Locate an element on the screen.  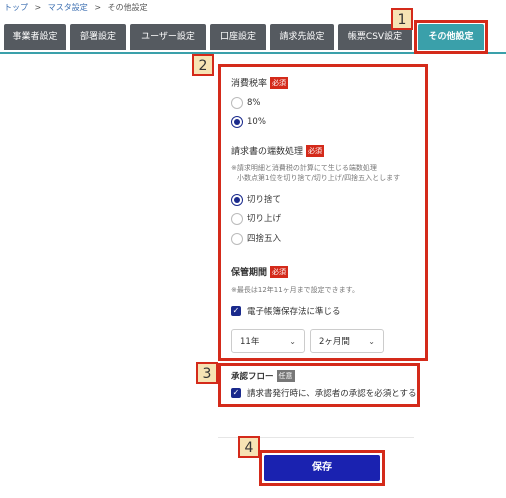
approval-required-label: 請求書発行時に、承認者の承認を必須とする is located at coordinates (332, 394).